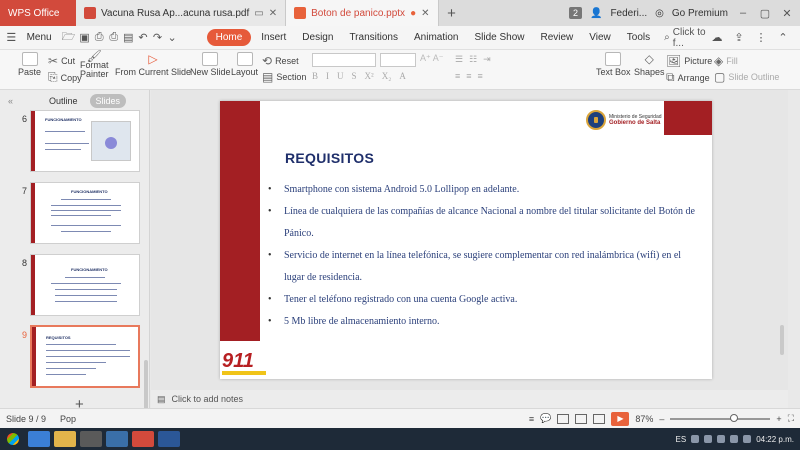 The height and width of the screenshot is (450, 800). Describe the element at coordinates (661, 419) in the screenshot. I see `zoom-out-icon: –` at that location.